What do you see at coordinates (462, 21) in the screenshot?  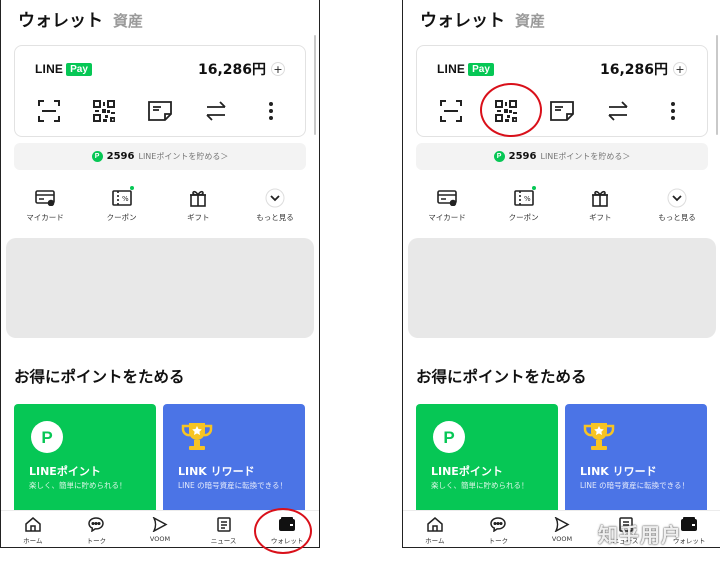 I see `page-title: ウォレット` at bounding box center [462, 21].